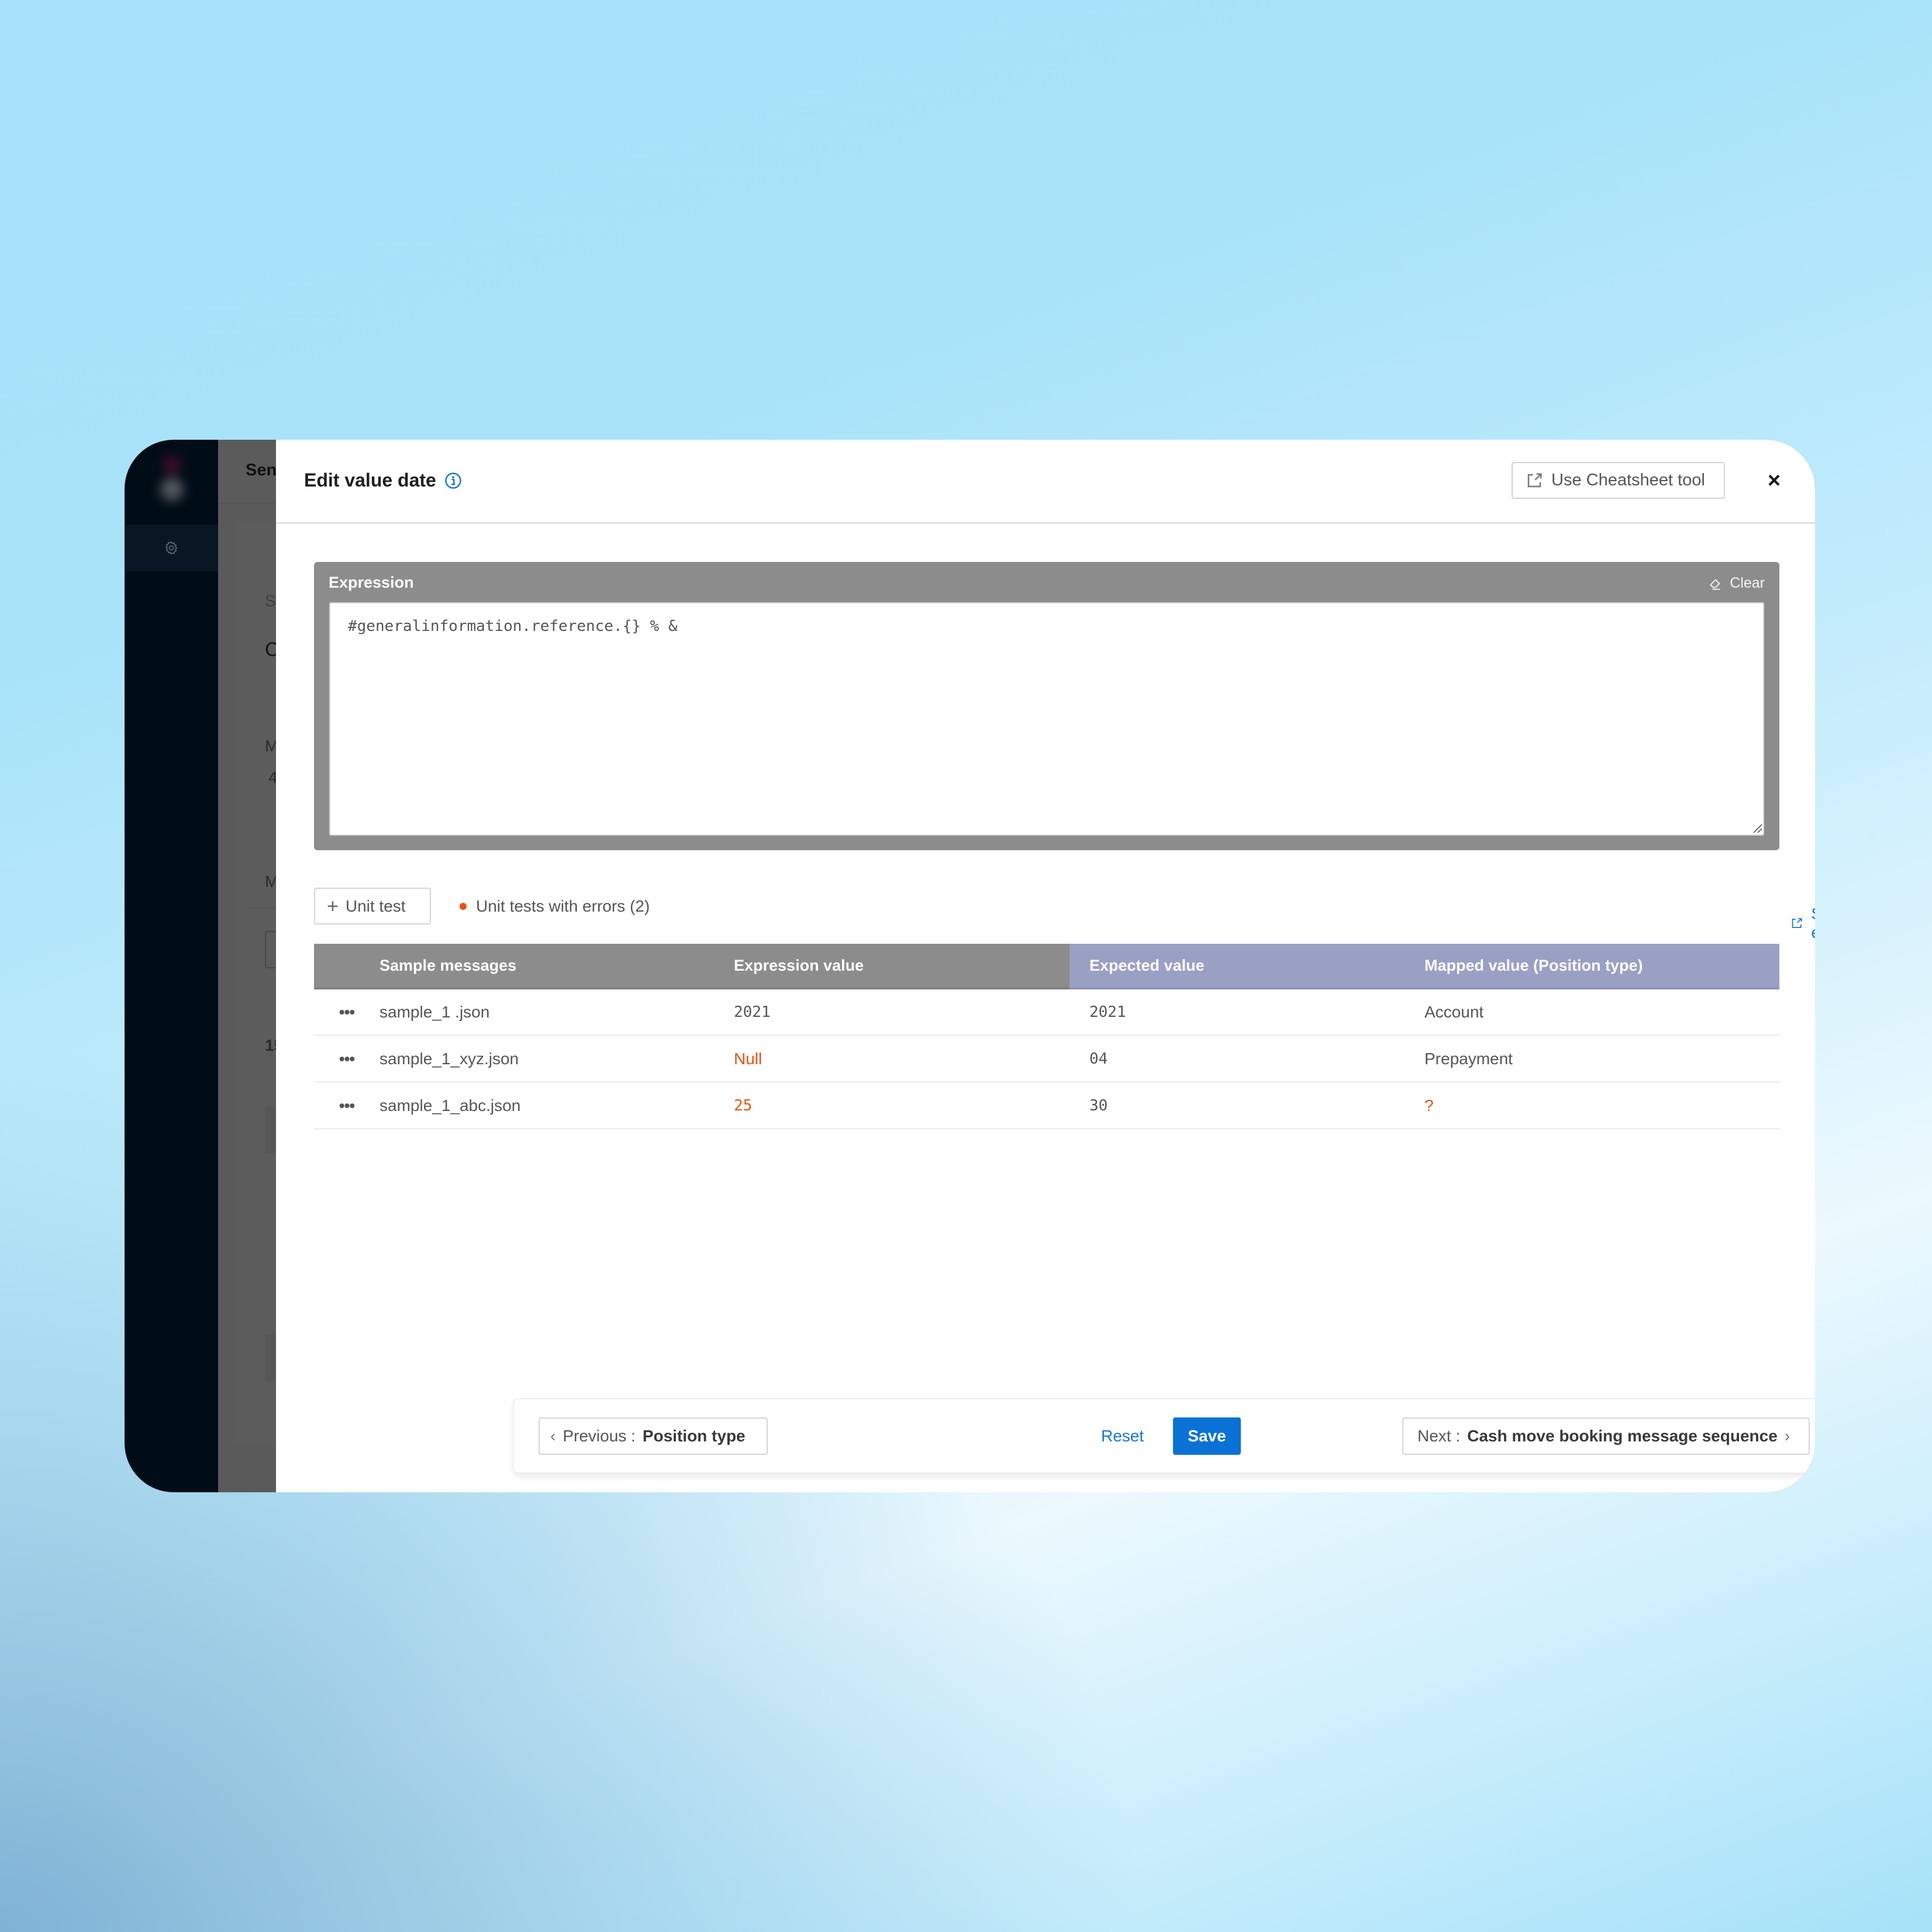  I want to click on table-row: ••• sample_1_xyz.json Null 04 Prepayment, so click(1046, 1059).